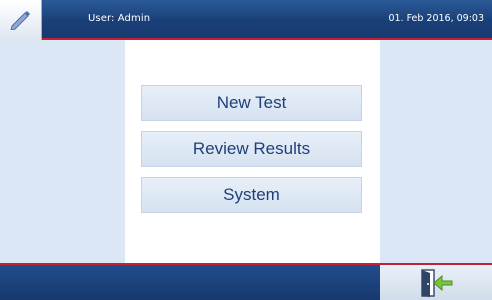 This screenshot has width=492, height=300. Describe the element at coordinates (246, 20) in the screenshot. I see `header-bar: User: Admin 01. Feb 2016, 09:03` at that location.